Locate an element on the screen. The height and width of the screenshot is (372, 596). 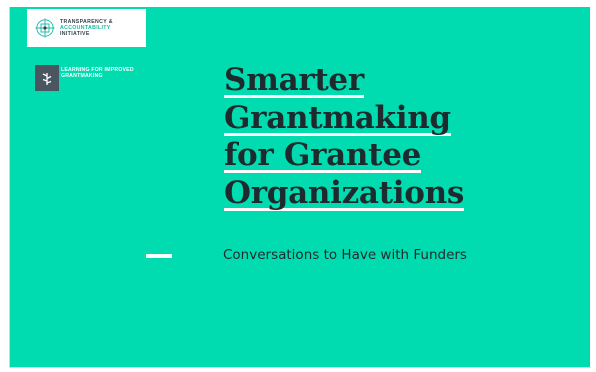
title-line-2: Grantmaking is located at coordinates (337, 117).